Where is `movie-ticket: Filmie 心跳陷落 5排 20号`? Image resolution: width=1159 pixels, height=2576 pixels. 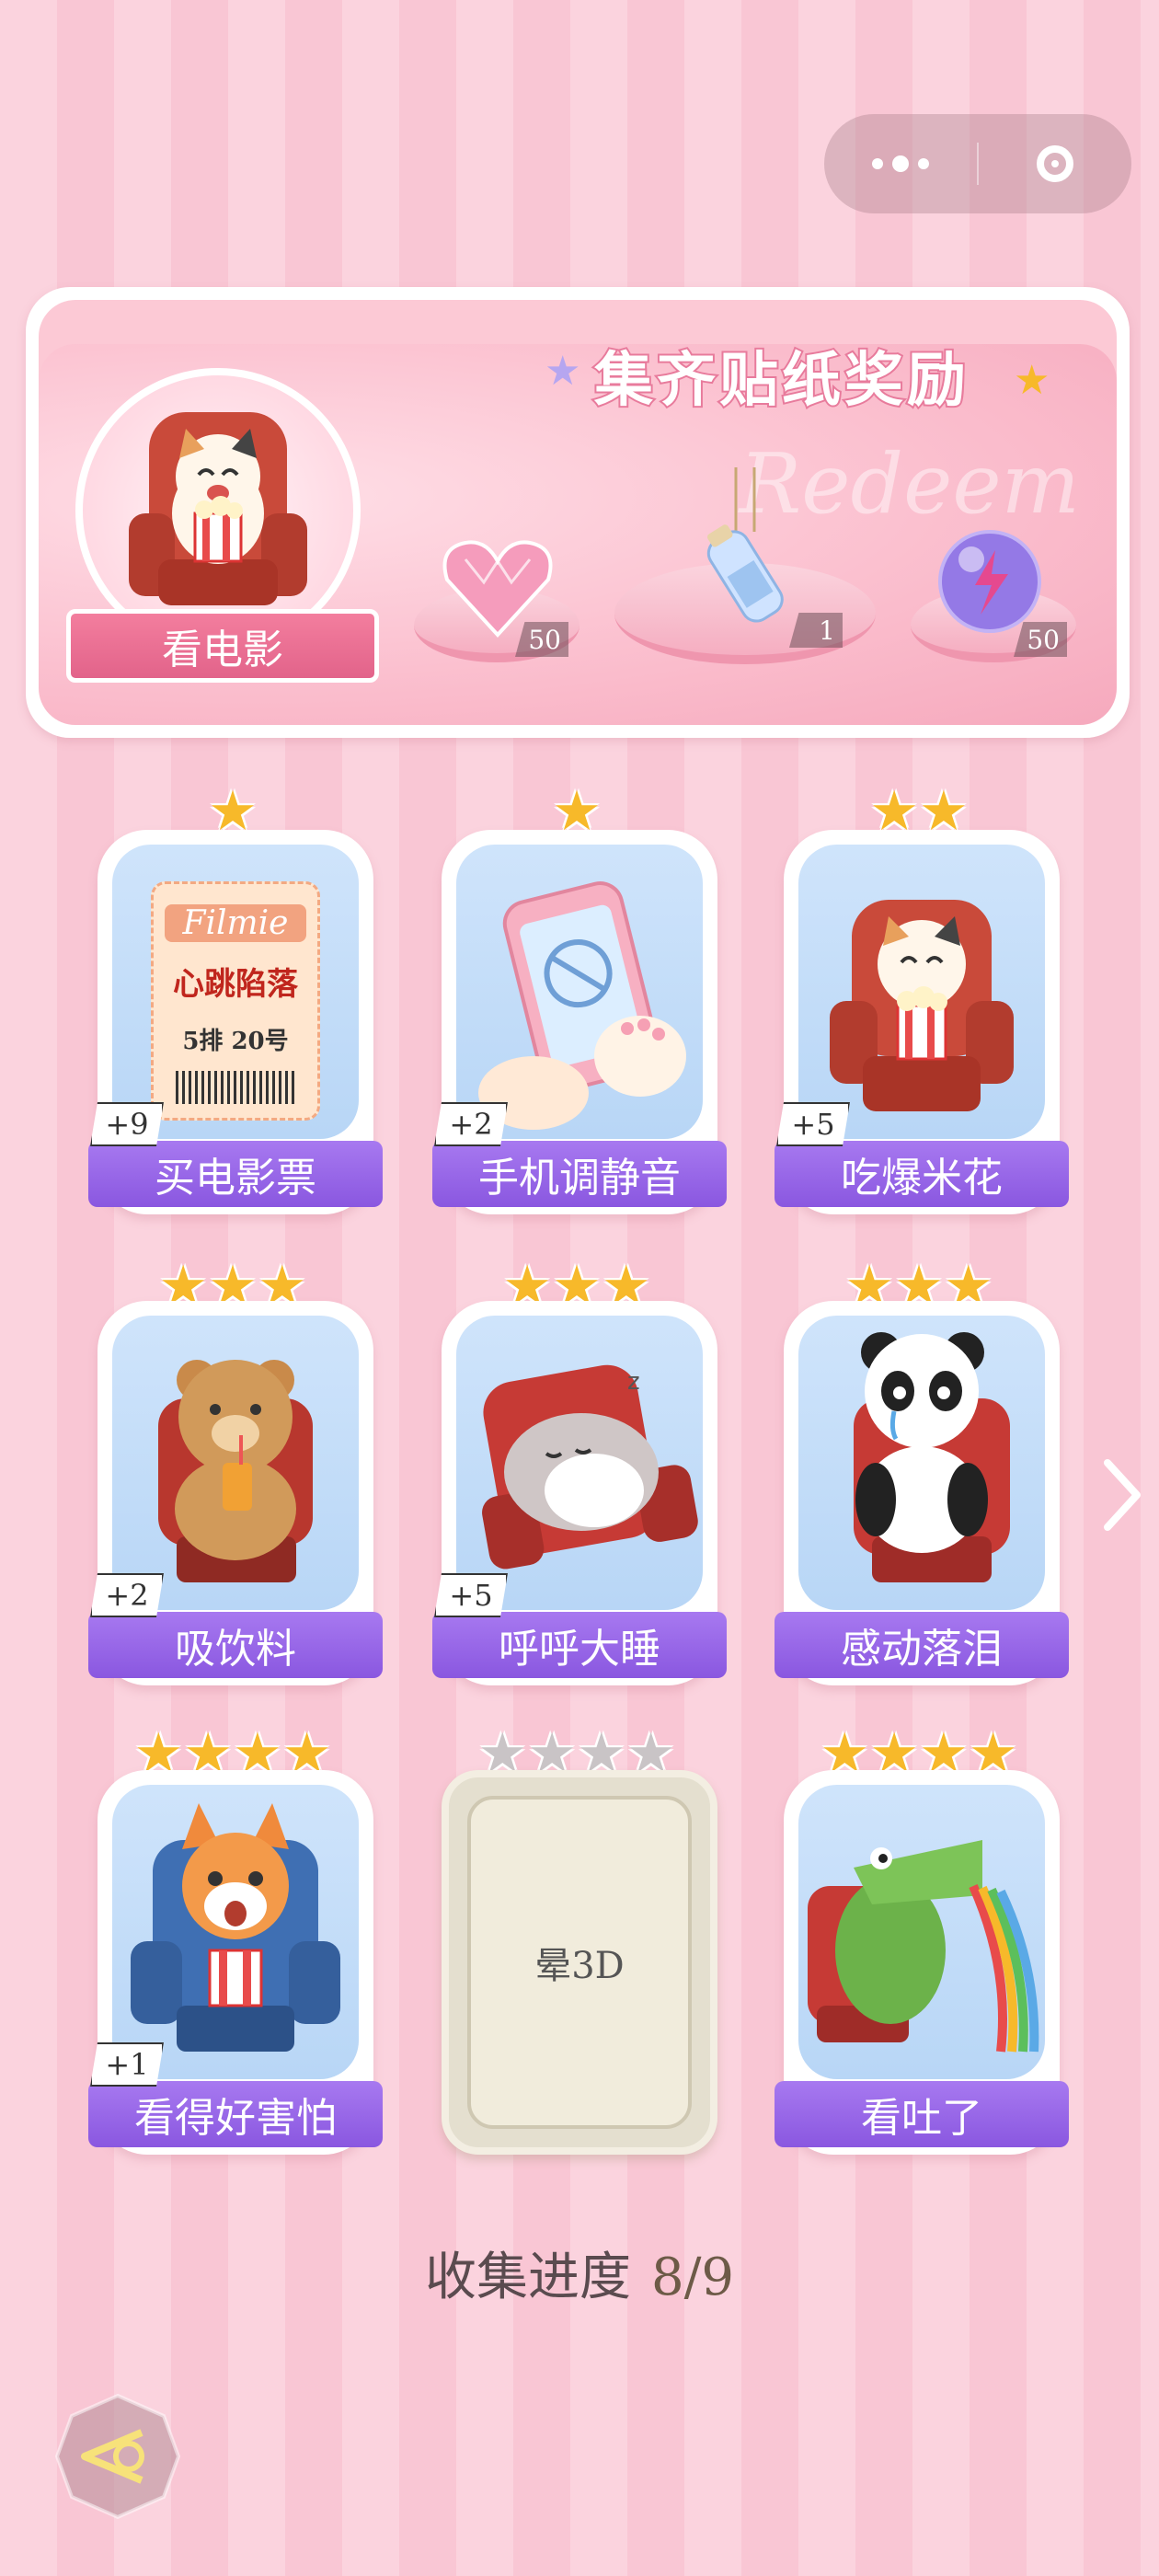 movie-ticket: Filmie 心跳陷落 5排 20号 is located at coordinates (235, 1001).